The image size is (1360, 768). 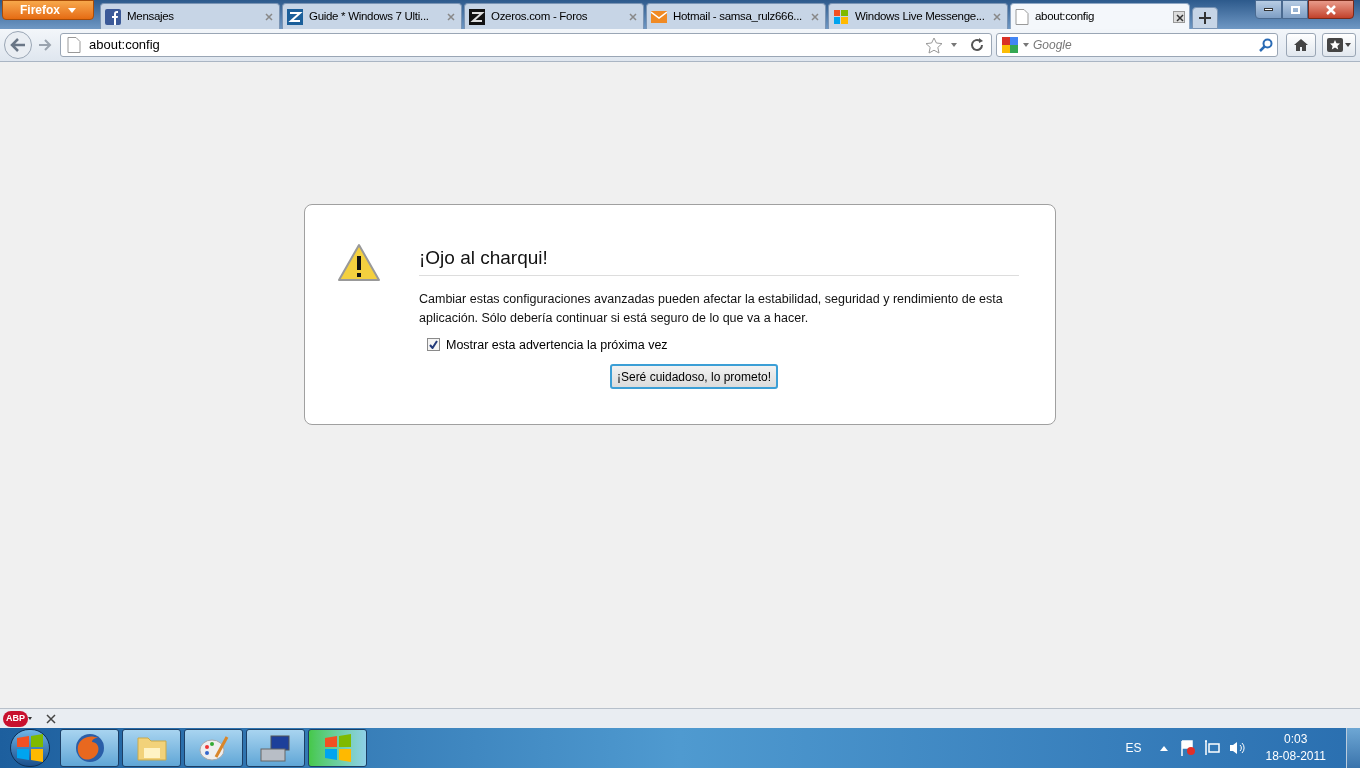 What do you see at coordinates (433, 345) in the screenshot?
I see `checkbox` at bounding box center [433, 345].